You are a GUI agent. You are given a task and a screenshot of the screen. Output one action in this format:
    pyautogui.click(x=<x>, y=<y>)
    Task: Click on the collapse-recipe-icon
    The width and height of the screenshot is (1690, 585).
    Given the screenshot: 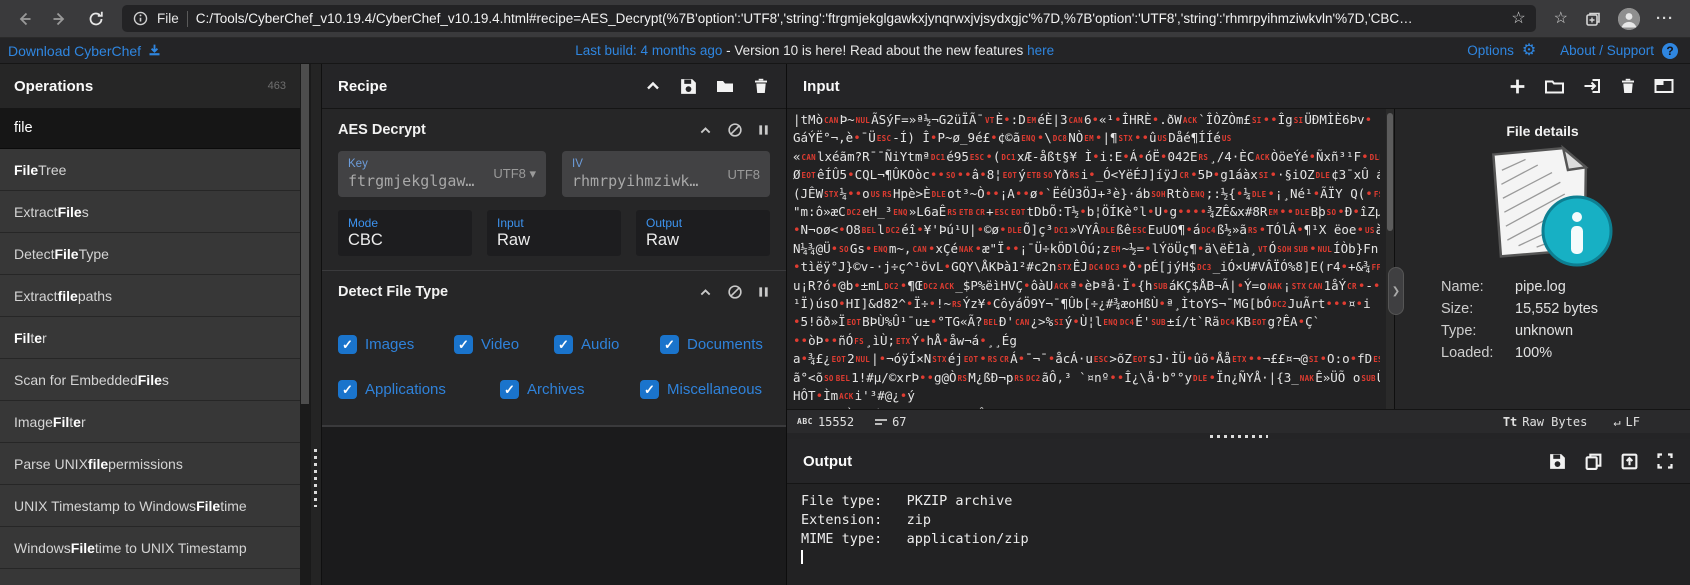 What is the action you would take?
    pyautogui.click(x=653, y=86)
    